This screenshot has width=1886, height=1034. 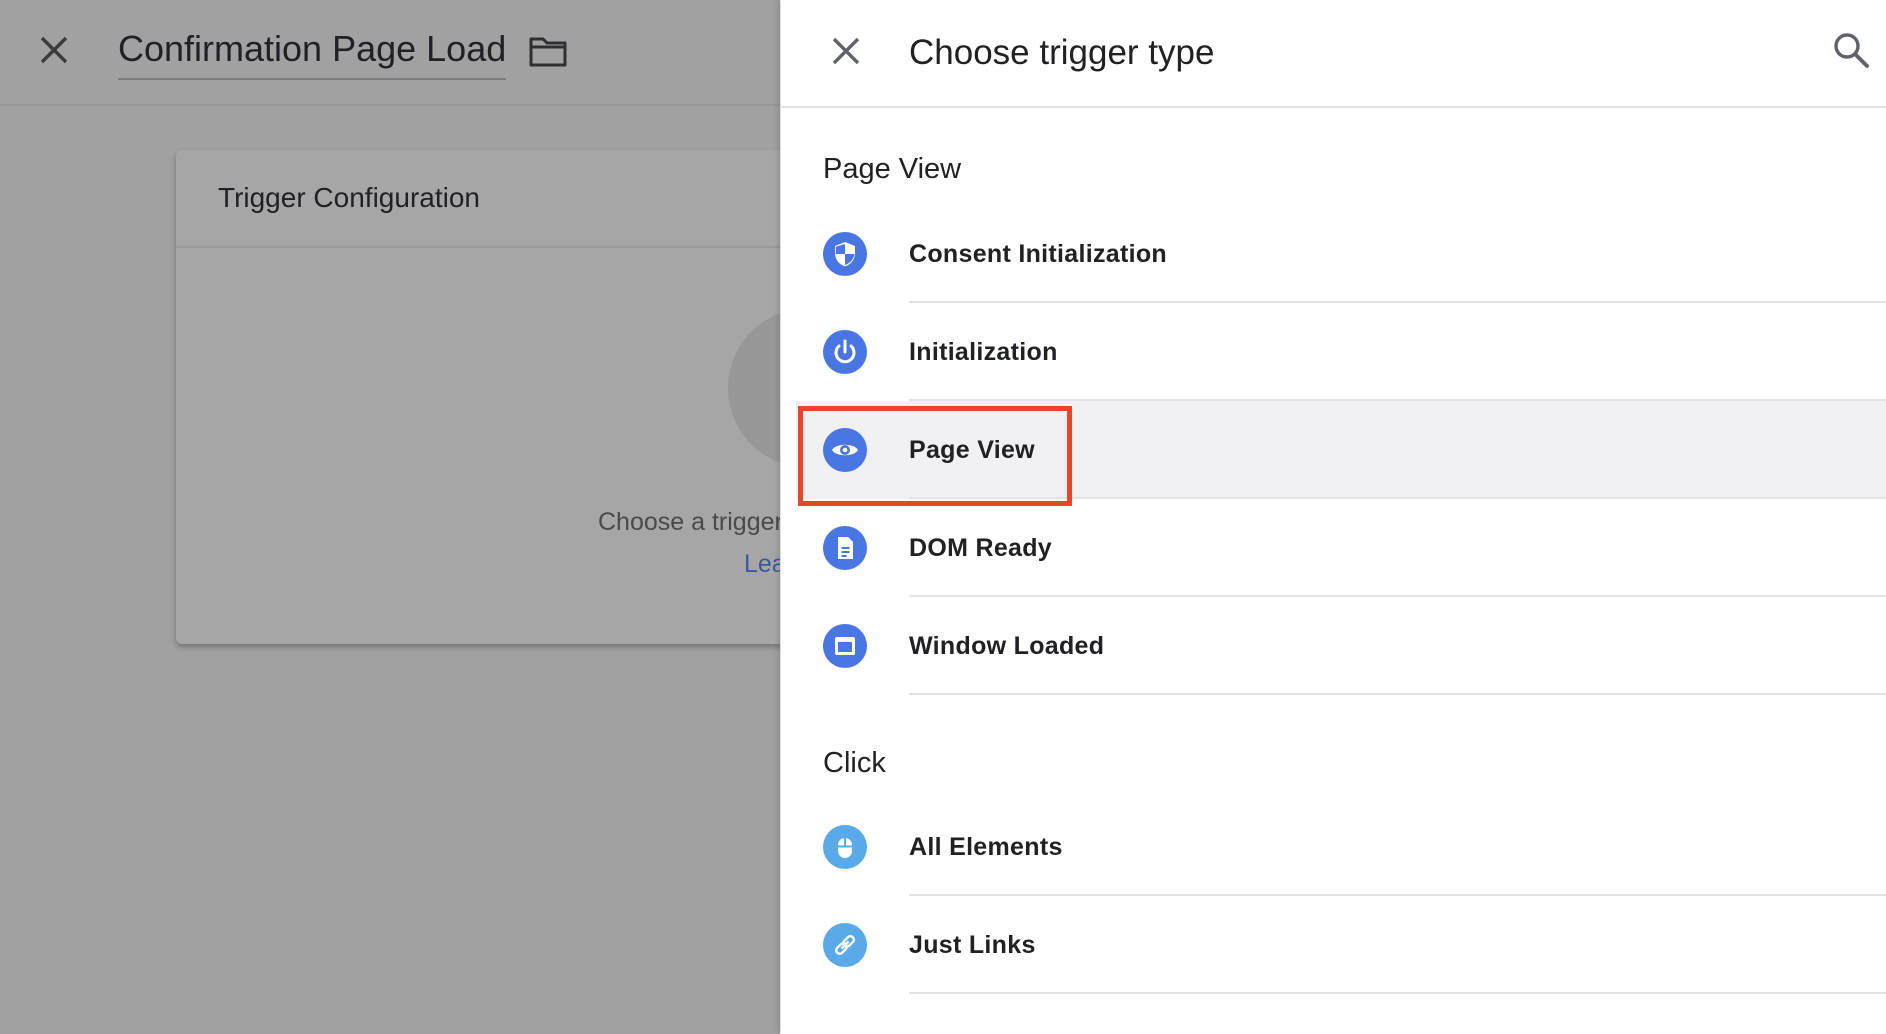 I want to click on trigger-item-consent-initialization: Consent Initialization, so click(x=1341, y=254).